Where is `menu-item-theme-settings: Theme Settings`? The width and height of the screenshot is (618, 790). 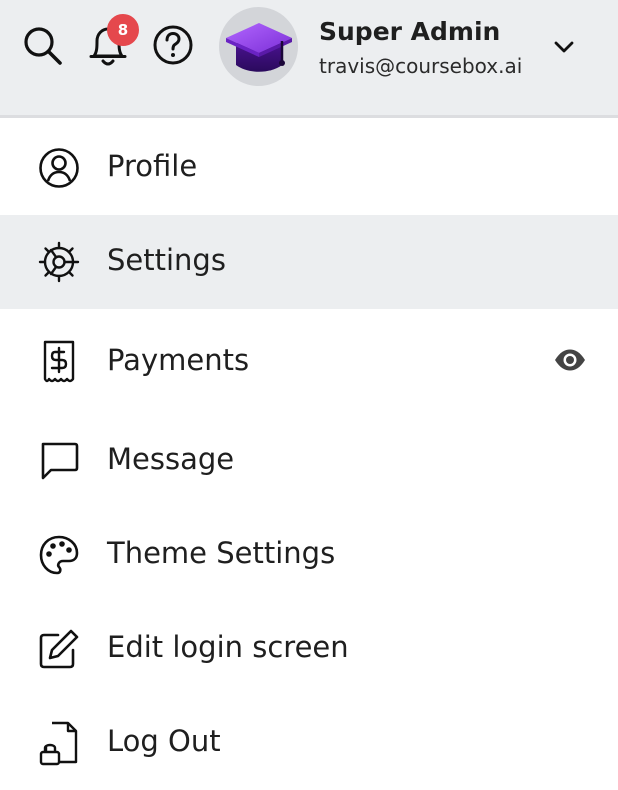 menu-item-theme-settings: Theme Settings is located at coordinates (309, 555).